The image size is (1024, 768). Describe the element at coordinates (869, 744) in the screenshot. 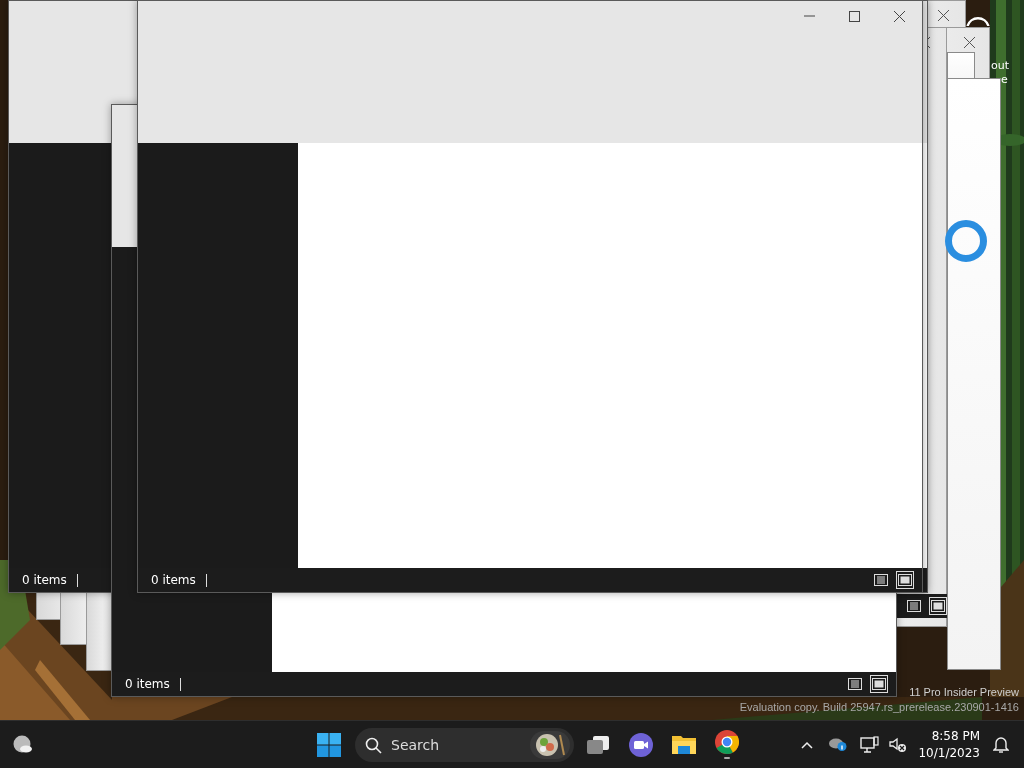

I see `network-icon` at that location.